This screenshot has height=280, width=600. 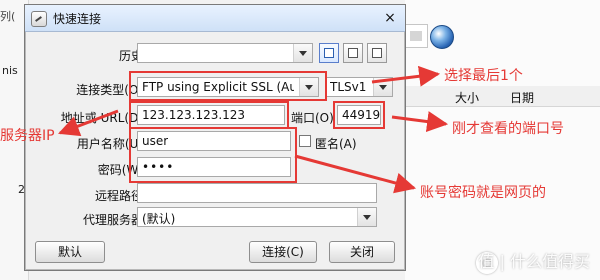 What do you see at coordinates (209, 115) in the screenshot?
I see `highlight-address` at bounding box center [209, 115].